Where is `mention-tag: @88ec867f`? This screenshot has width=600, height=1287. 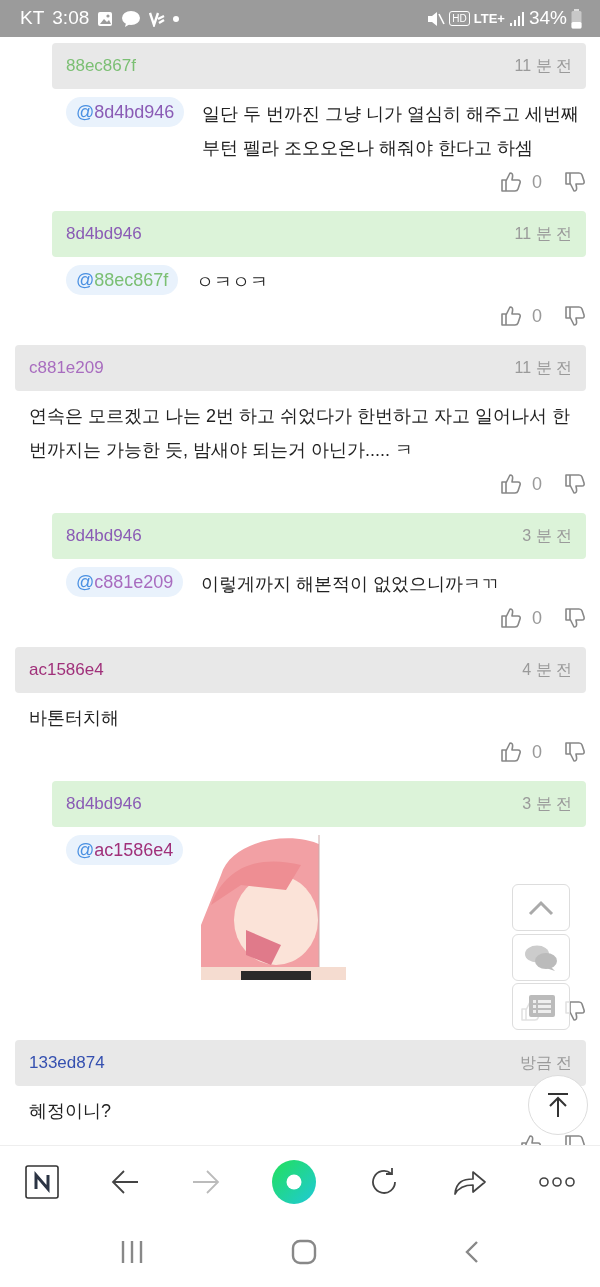 mention-tag: @88ec867f is located at coordinates (122, 280).